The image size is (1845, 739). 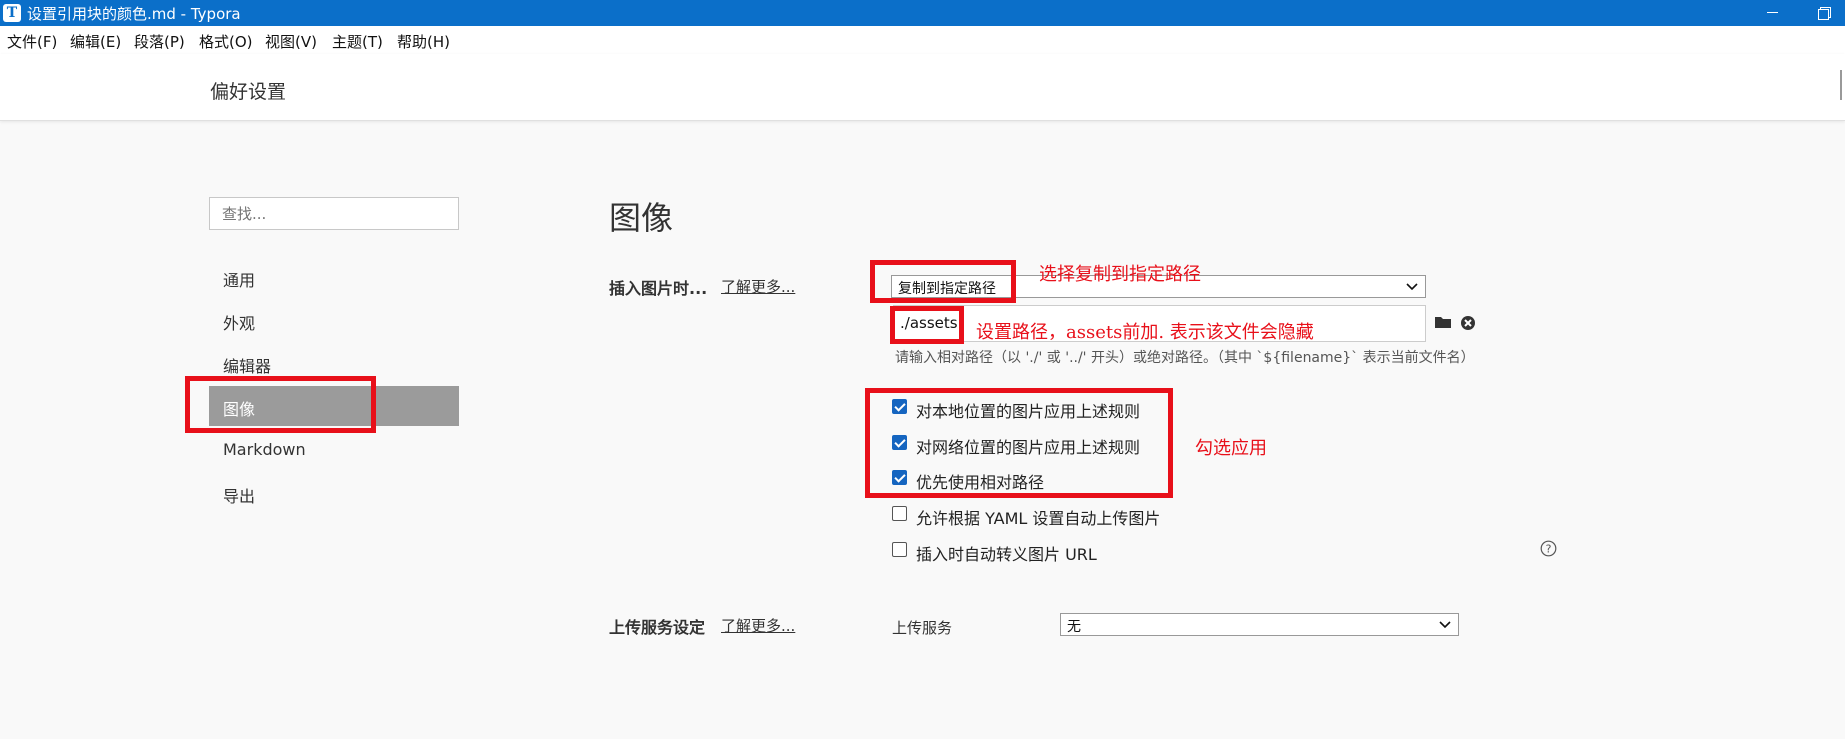 I want to click on minimize-icon, so click(x=1772, y=13).